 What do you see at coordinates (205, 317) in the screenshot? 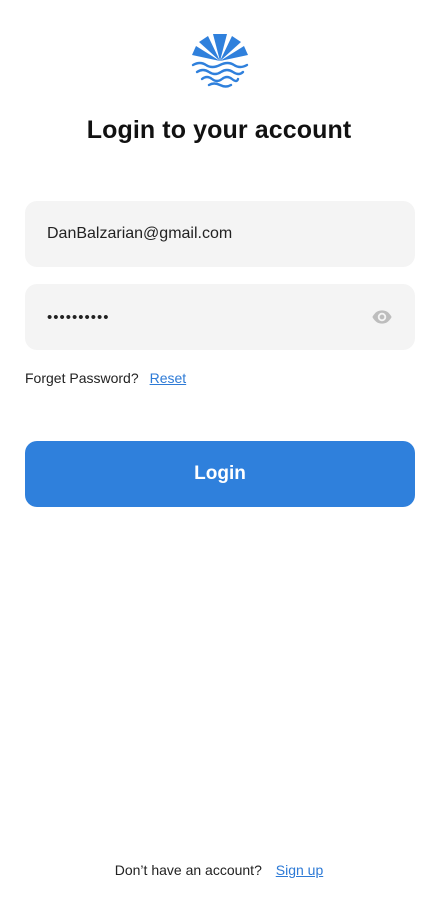
I see `password-field` at bounding box center [205, 317].